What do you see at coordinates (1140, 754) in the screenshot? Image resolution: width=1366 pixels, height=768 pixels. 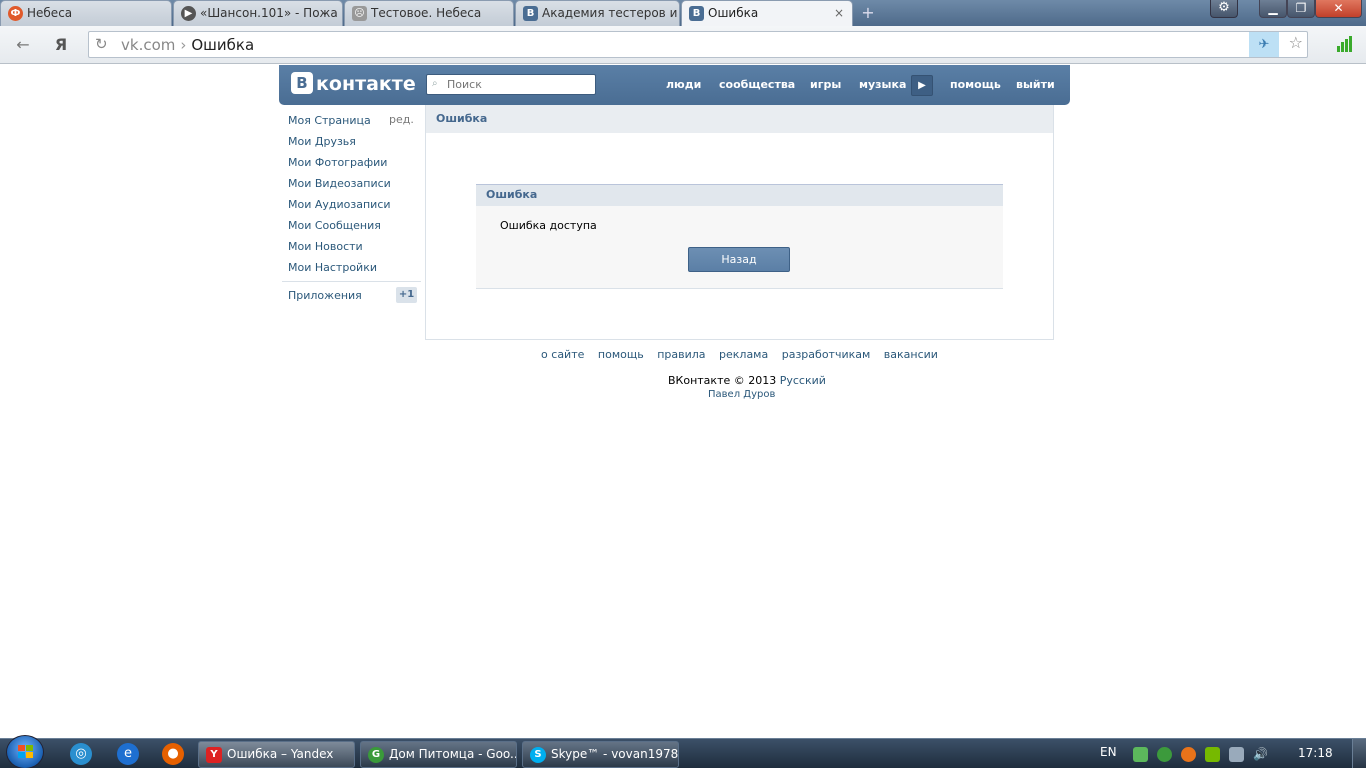 I see `tray-security-icon` at bounding box center [1140, 754].